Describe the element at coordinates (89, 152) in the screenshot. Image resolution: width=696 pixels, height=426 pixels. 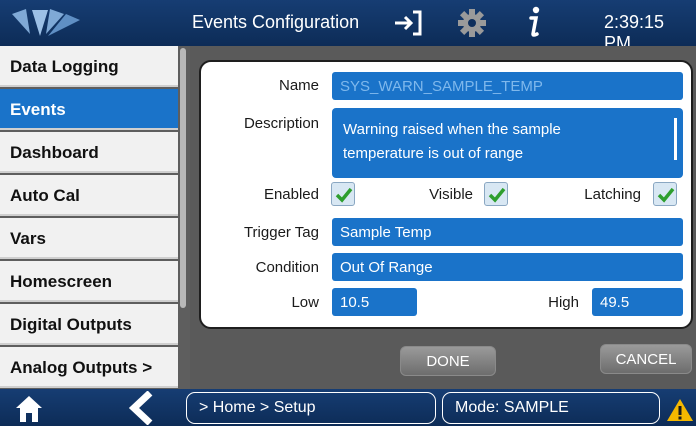
I see `sidebar-item-dashboard: Dashboard` at that location.